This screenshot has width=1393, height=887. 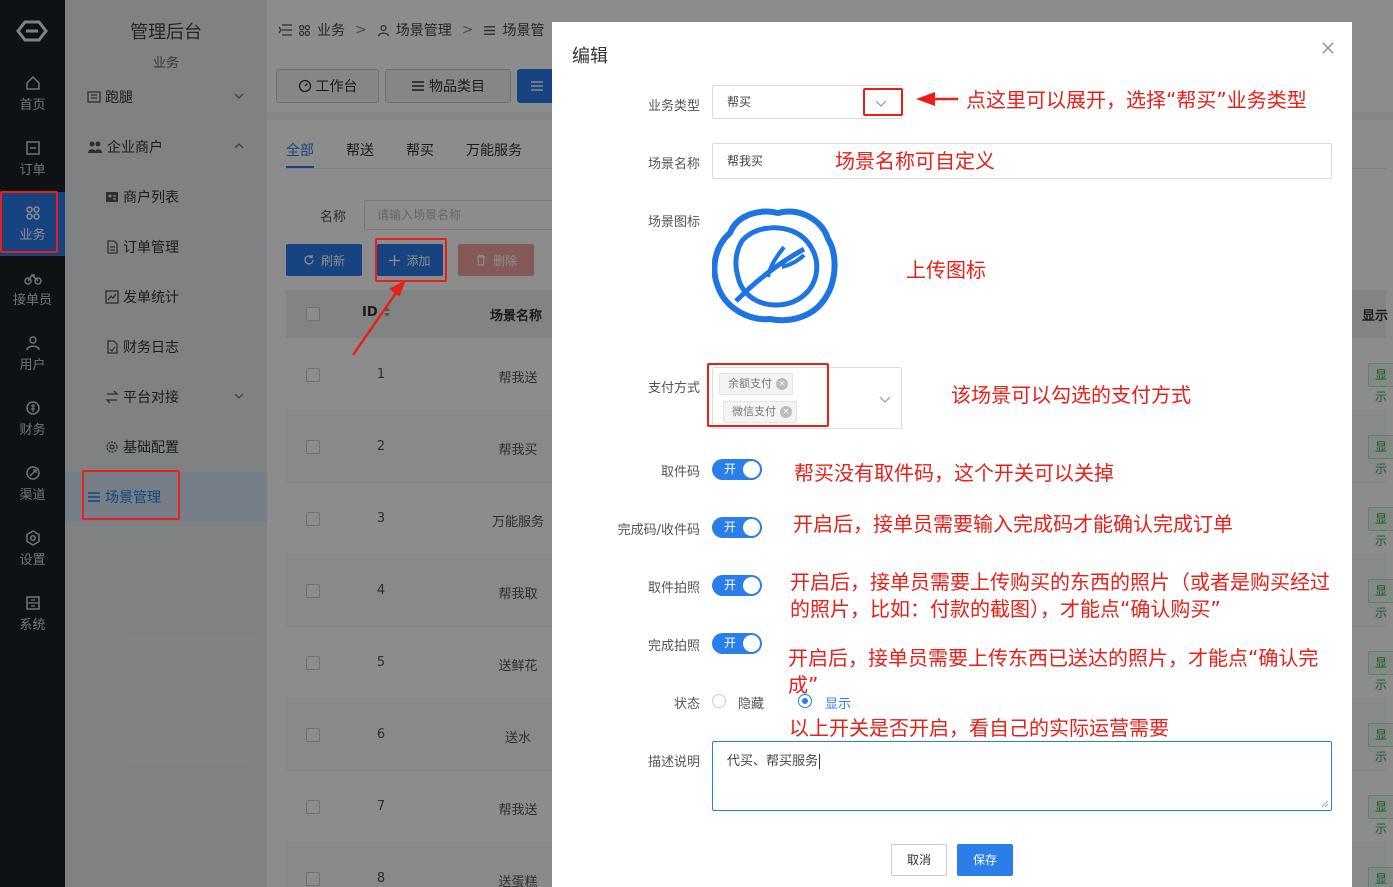 What do you see at coordinates (915, 161) in the screenshot?
I see `annotation-name: 场景名称可自定义` at bounding box center [915, 161].